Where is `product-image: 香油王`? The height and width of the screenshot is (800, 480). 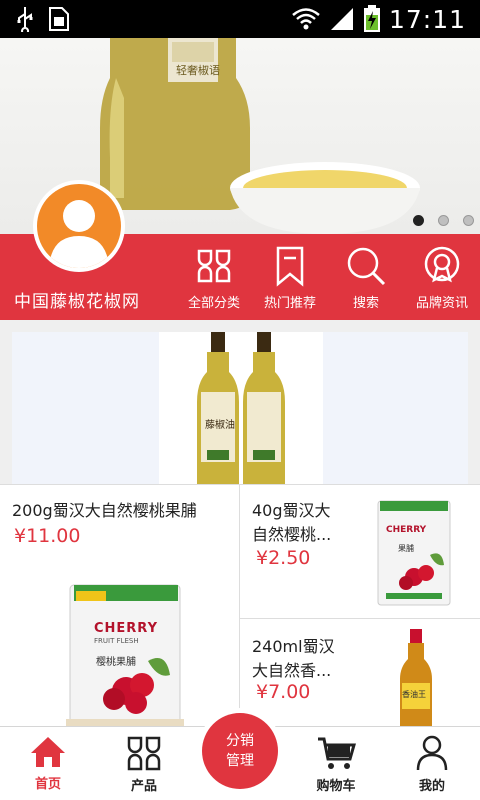 product-image: 香油王 is located at coordinates (416, 679).